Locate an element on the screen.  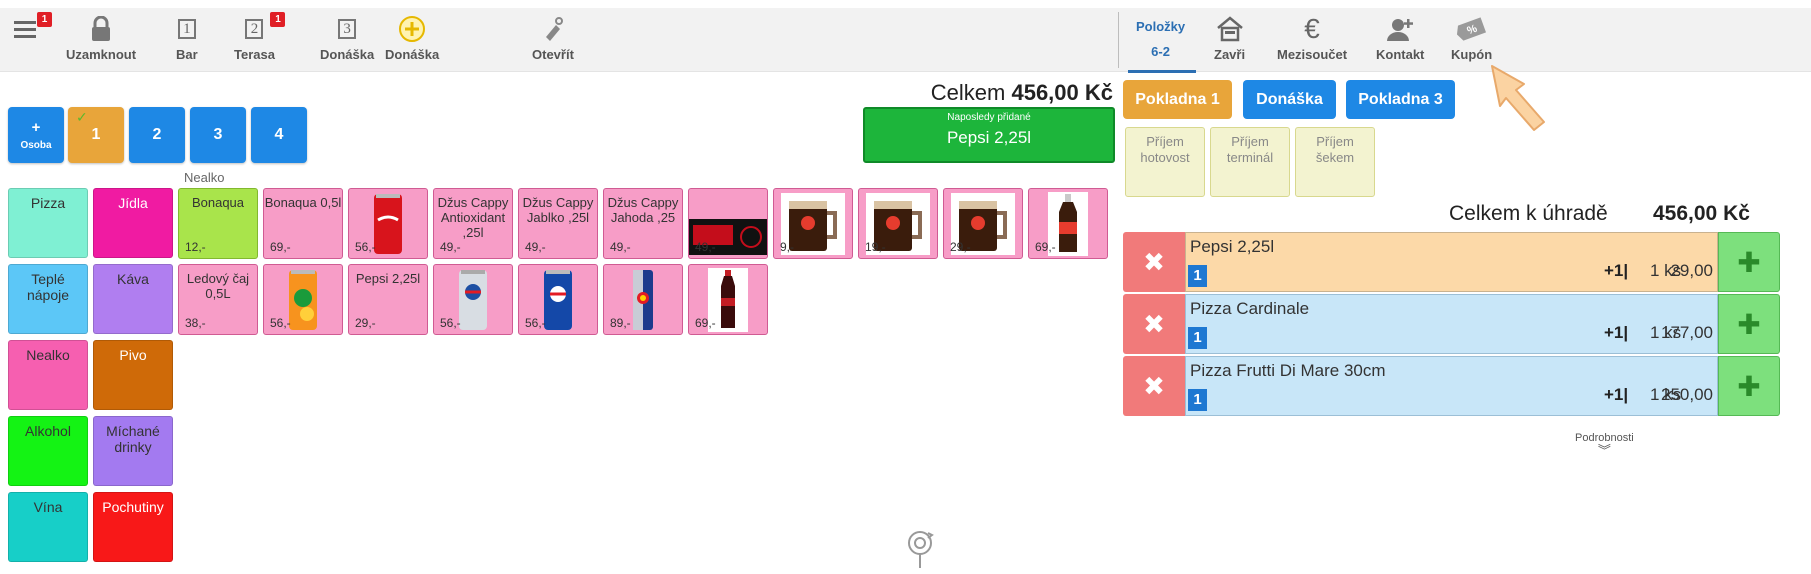
product-kofola-bottle: 69,- is located at coordinates (1068, 223).